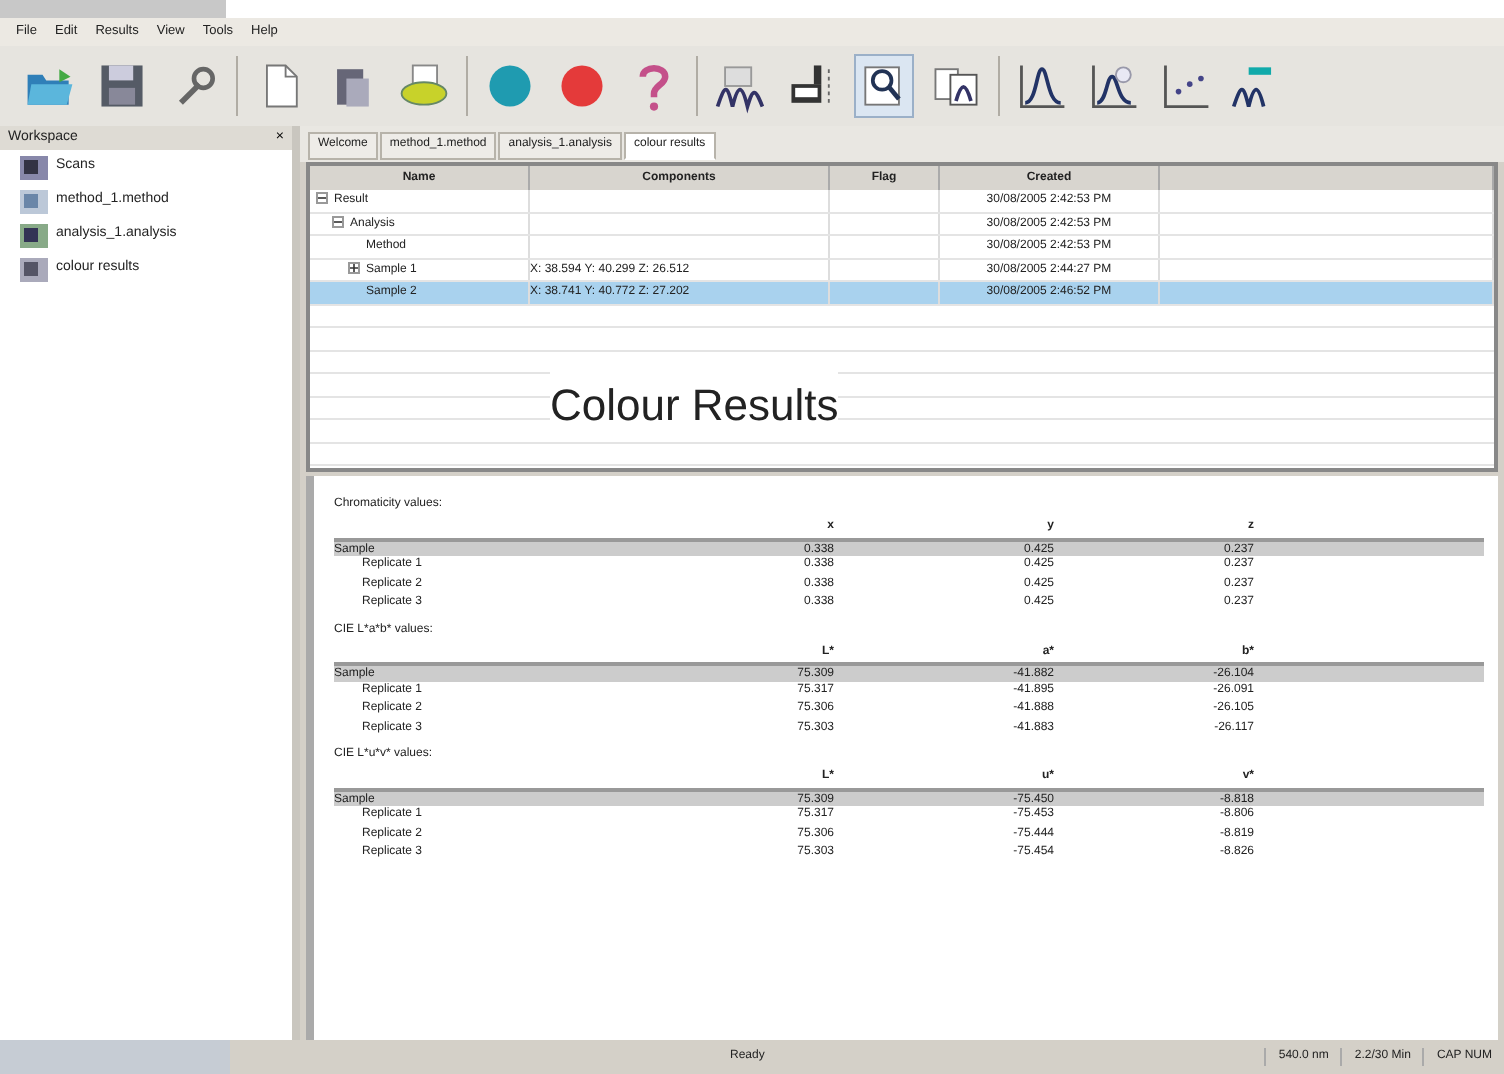  Describe the element at coordinates (884, 86) in the screenshot. I see `toolbar-button` at that location.